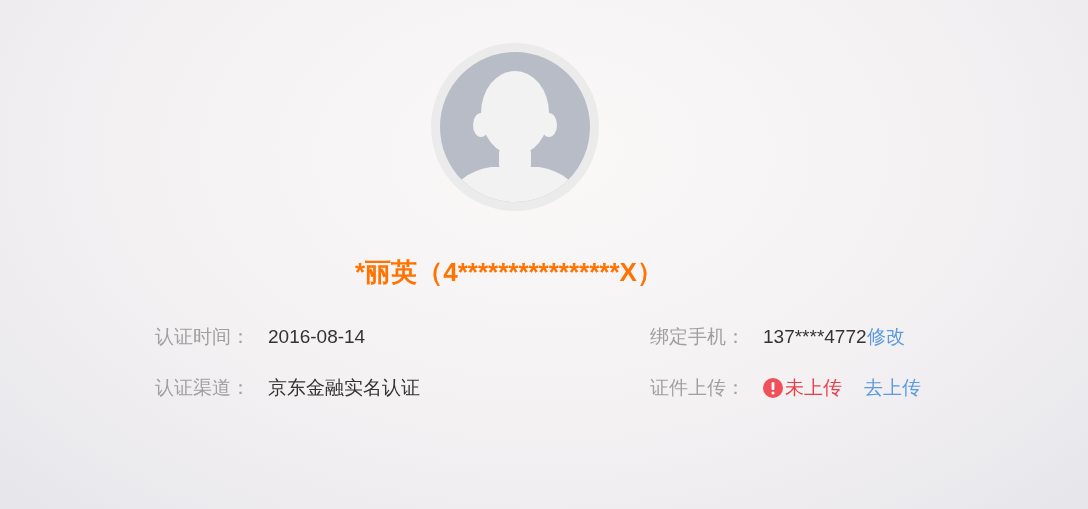 This screenshot has height=509, width=1088. What do you see at coordinates (892, 388) in the screenshot?
I see `upload-link: 去上传` at bounding box center [892, 388].